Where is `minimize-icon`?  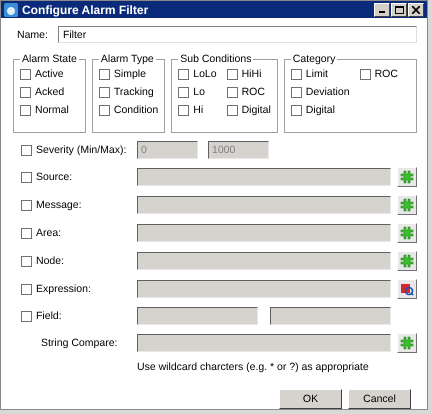
minimize-icon is located at coordinates (382, 12).